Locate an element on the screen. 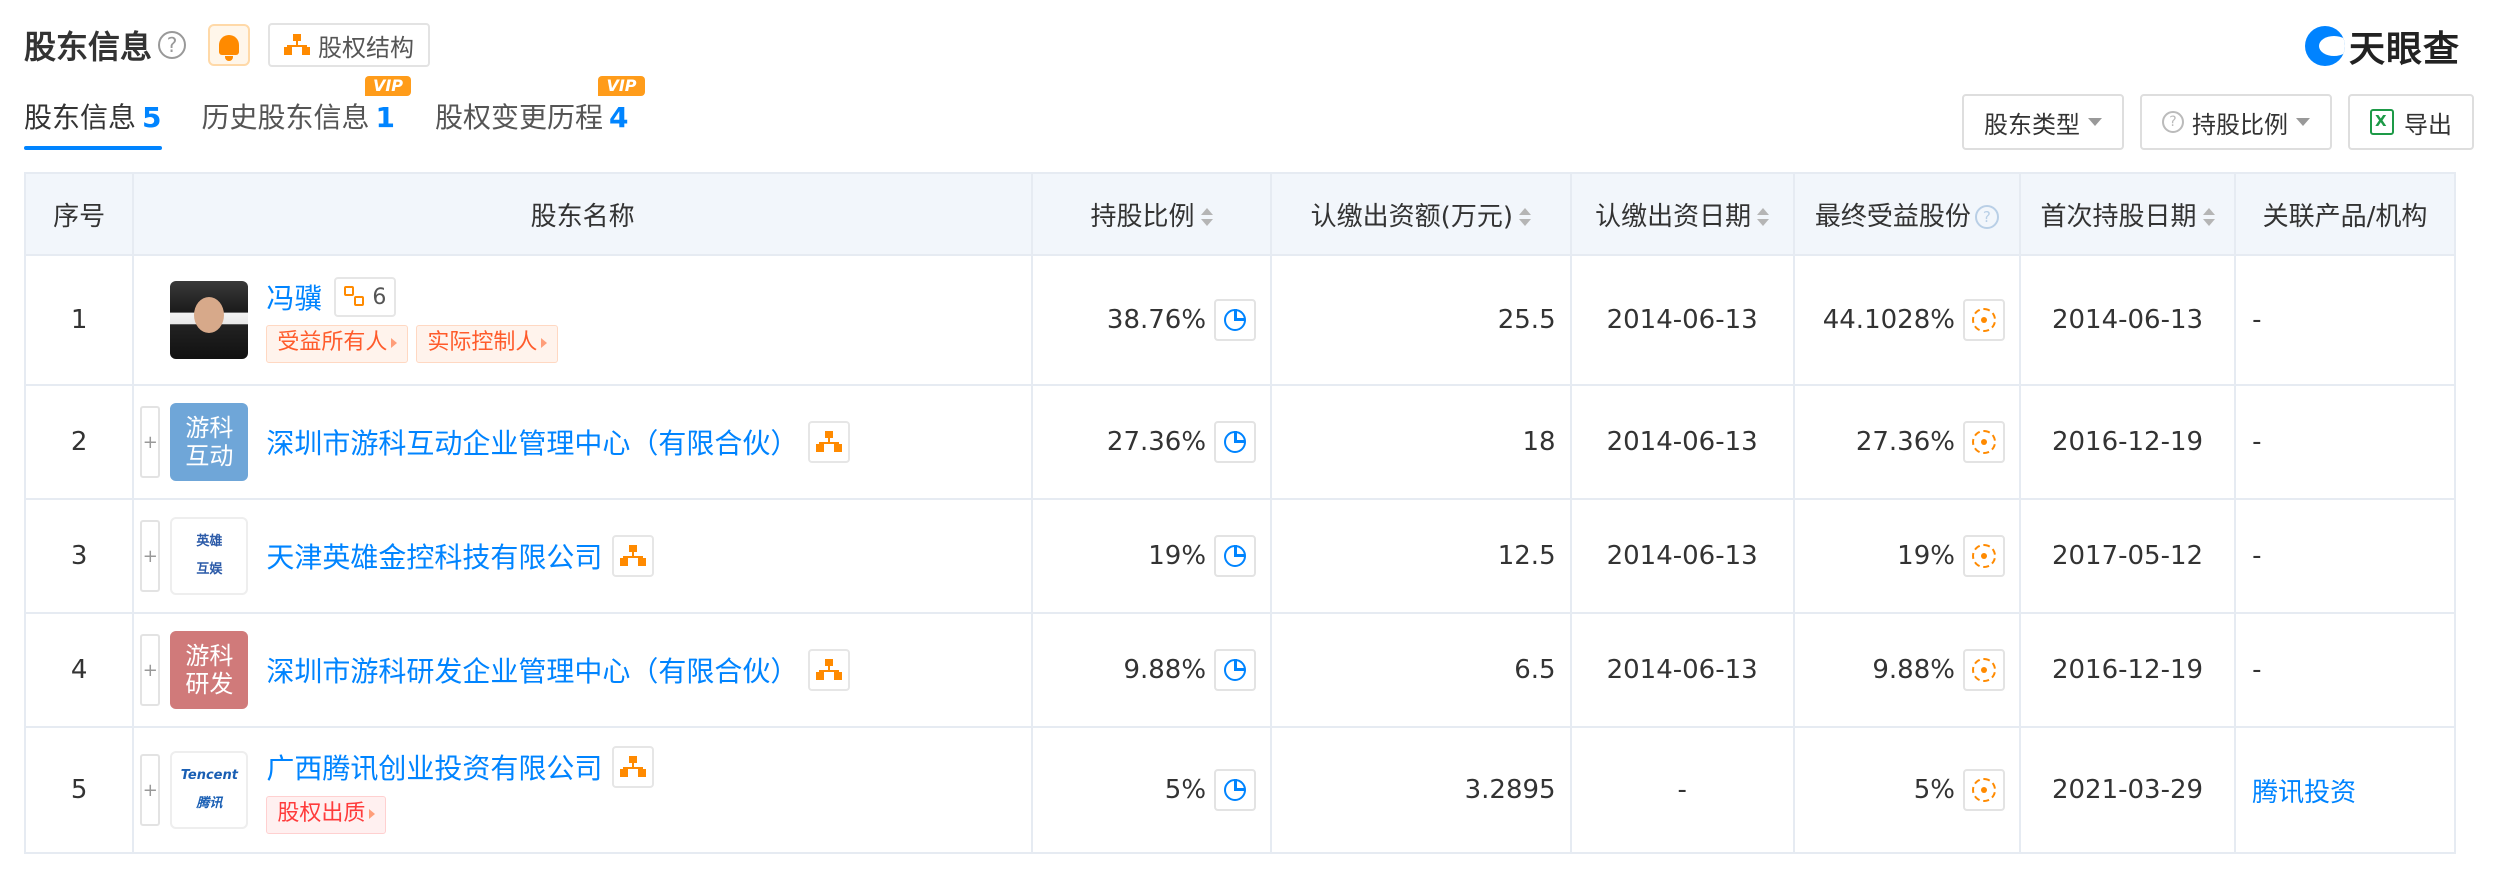  shareholder-name-link: 广西腾讯创业投资有限公司 is located at coordinates (434, 767).